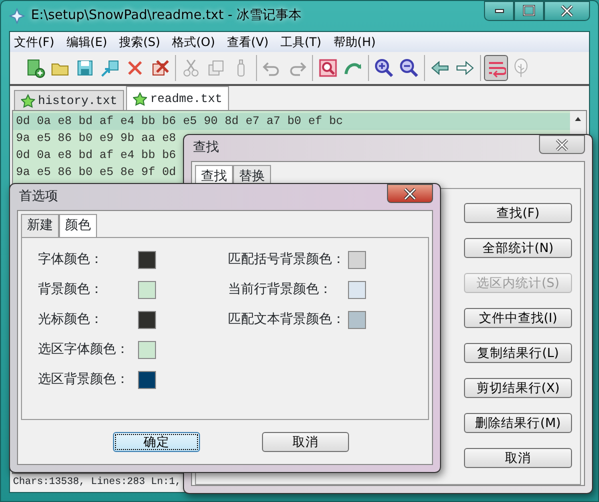 This screenshot has width=599, height=502. What do you see at coordinates (71, 259) in the screenshot?
I see `color-label: 字体颜色：` at bounding box center [71, 259].